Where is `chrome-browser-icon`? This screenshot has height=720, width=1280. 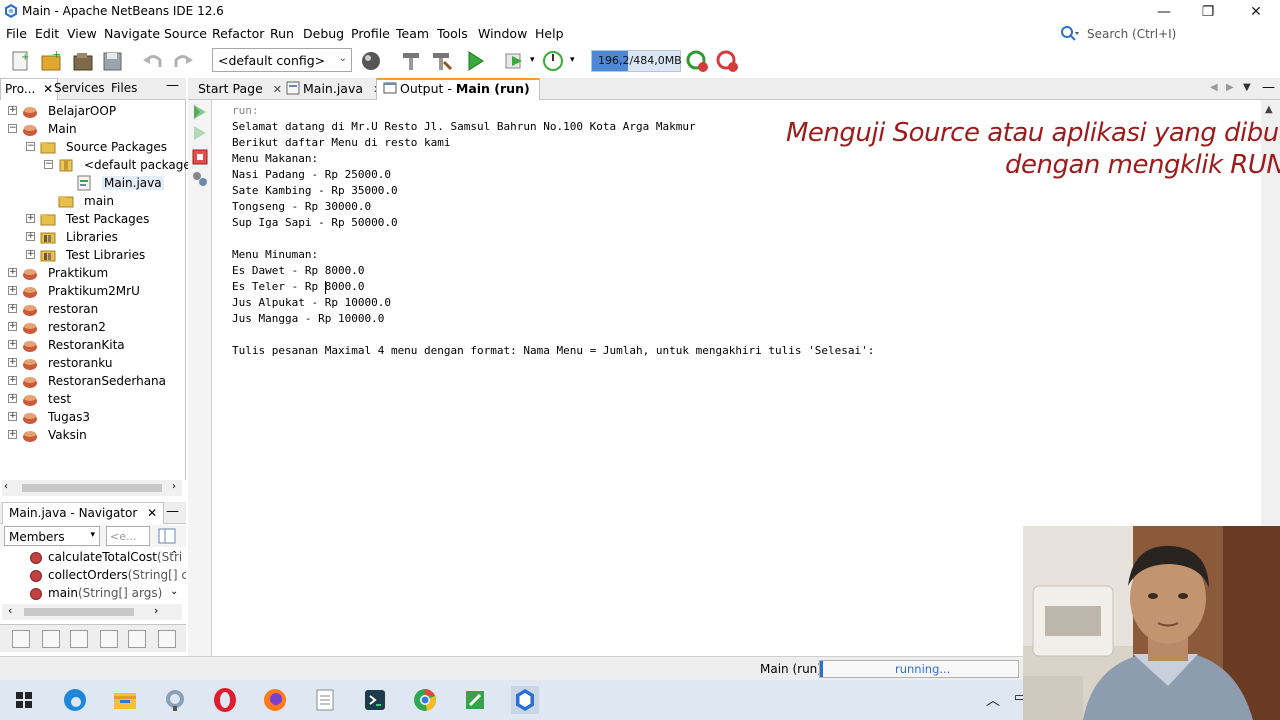
chrome-browser-icon is located at coordinates (425, 700).